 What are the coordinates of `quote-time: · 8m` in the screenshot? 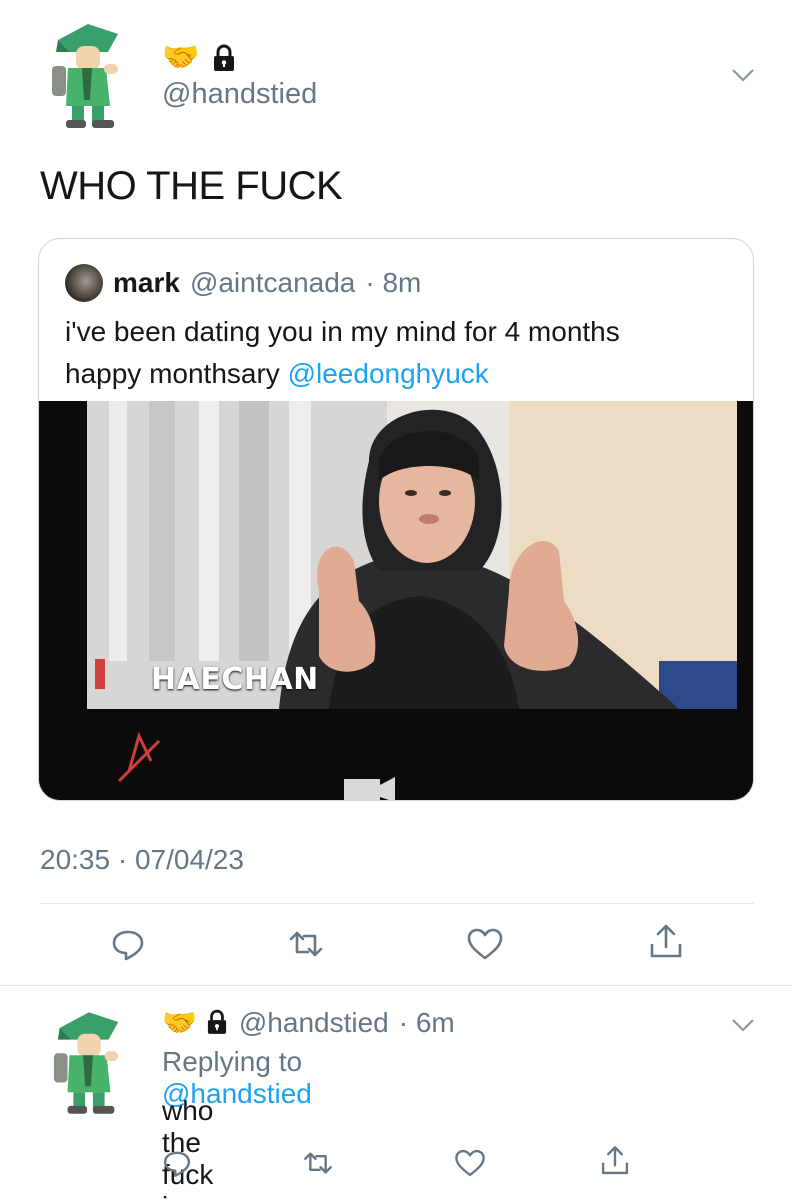 It's located at (393, 282).